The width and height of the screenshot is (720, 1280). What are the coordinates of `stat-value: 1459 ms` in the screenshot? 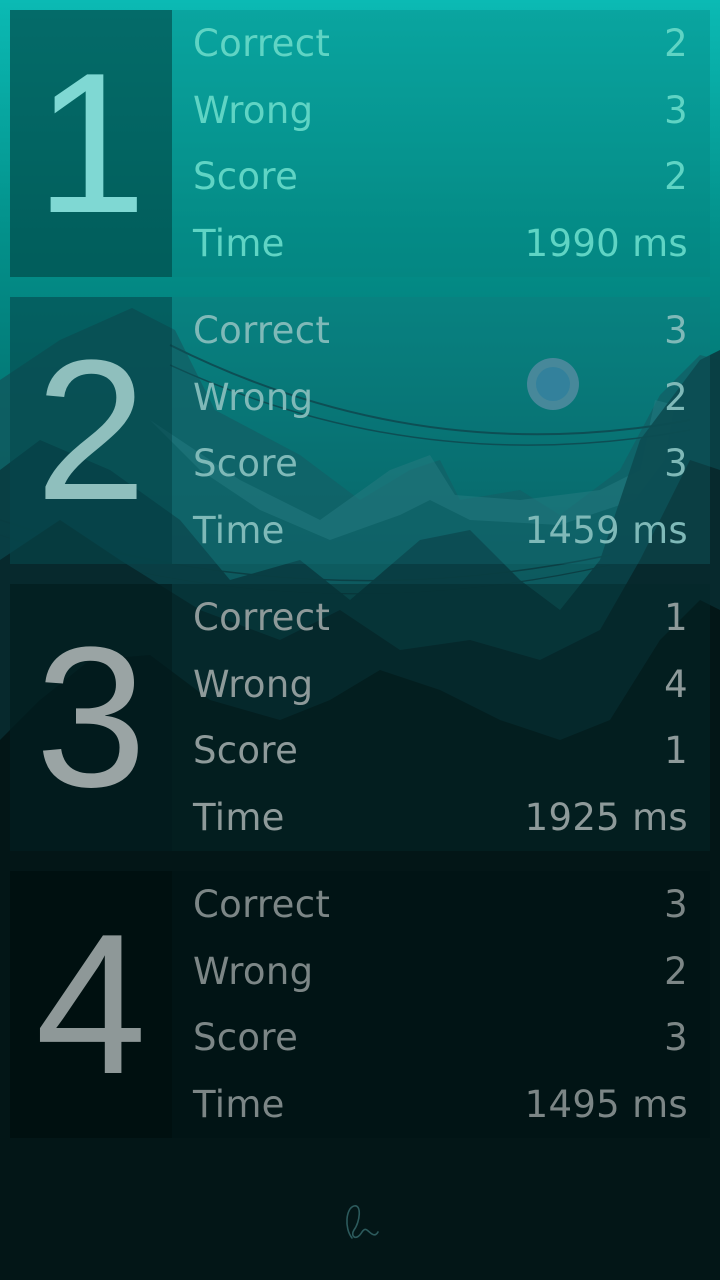 It's located at (606, 531).